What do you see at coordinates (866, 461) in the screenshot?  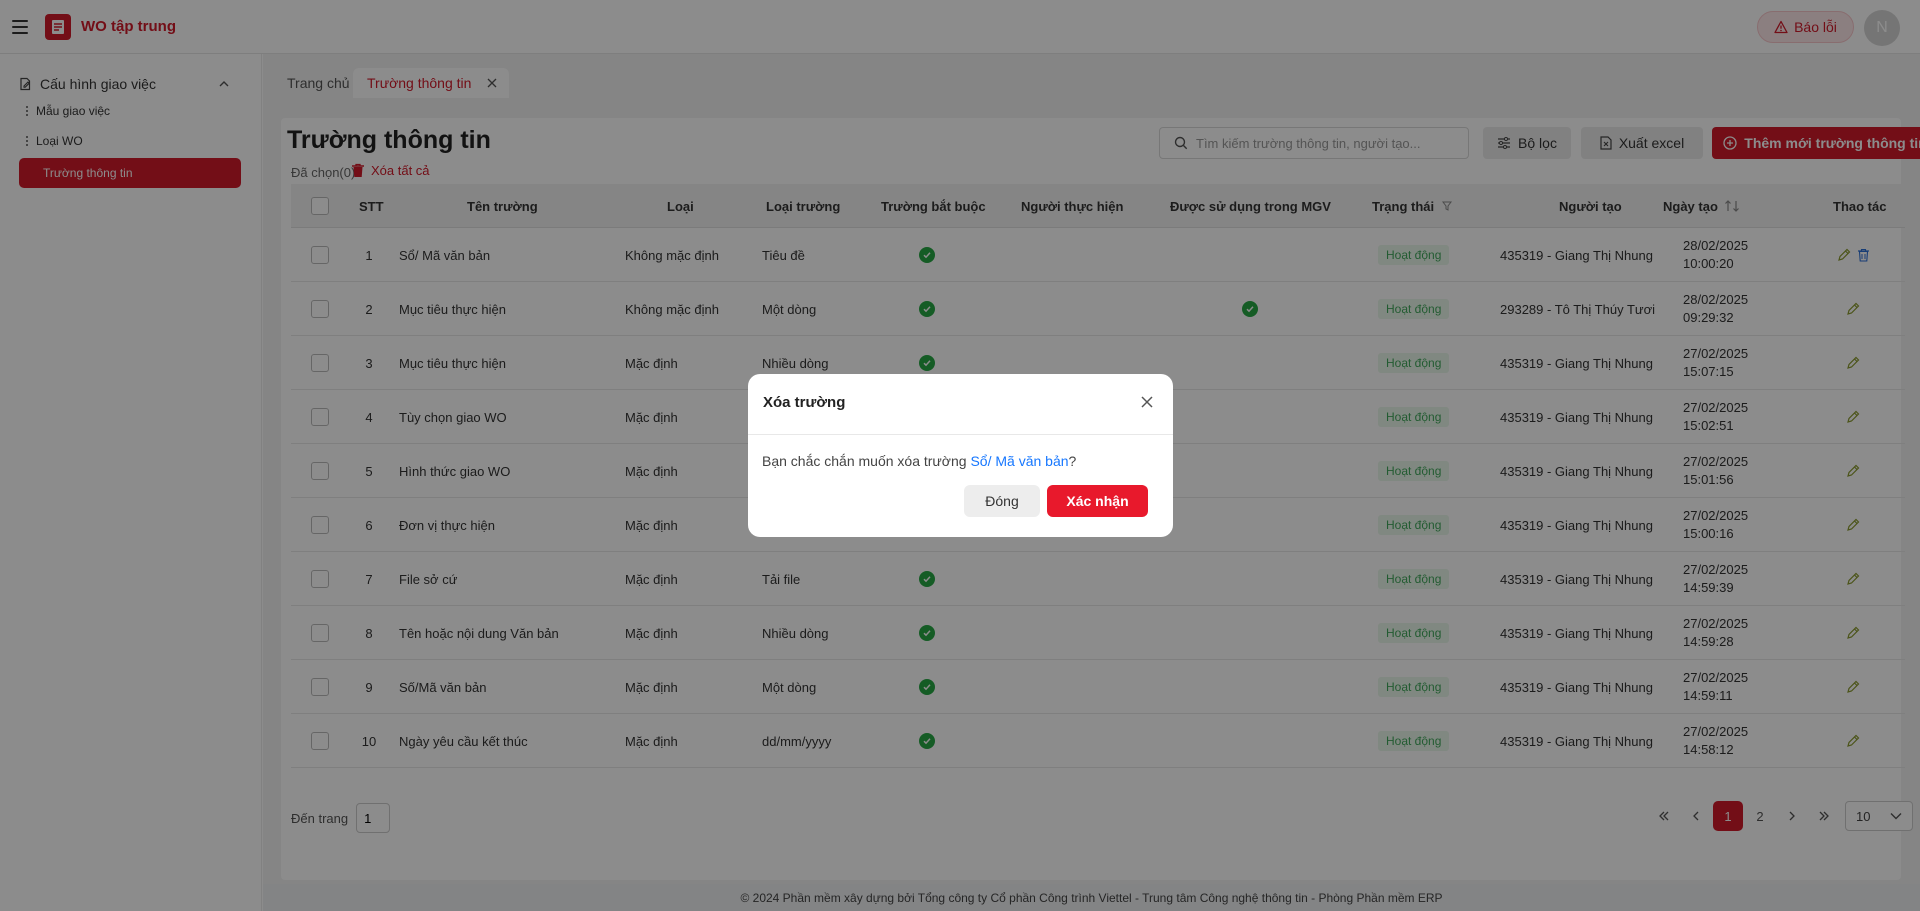 I see `modal-message-prefix: Bạn chắc chắn muốn xóa trường` at bounding box center [866, 461].